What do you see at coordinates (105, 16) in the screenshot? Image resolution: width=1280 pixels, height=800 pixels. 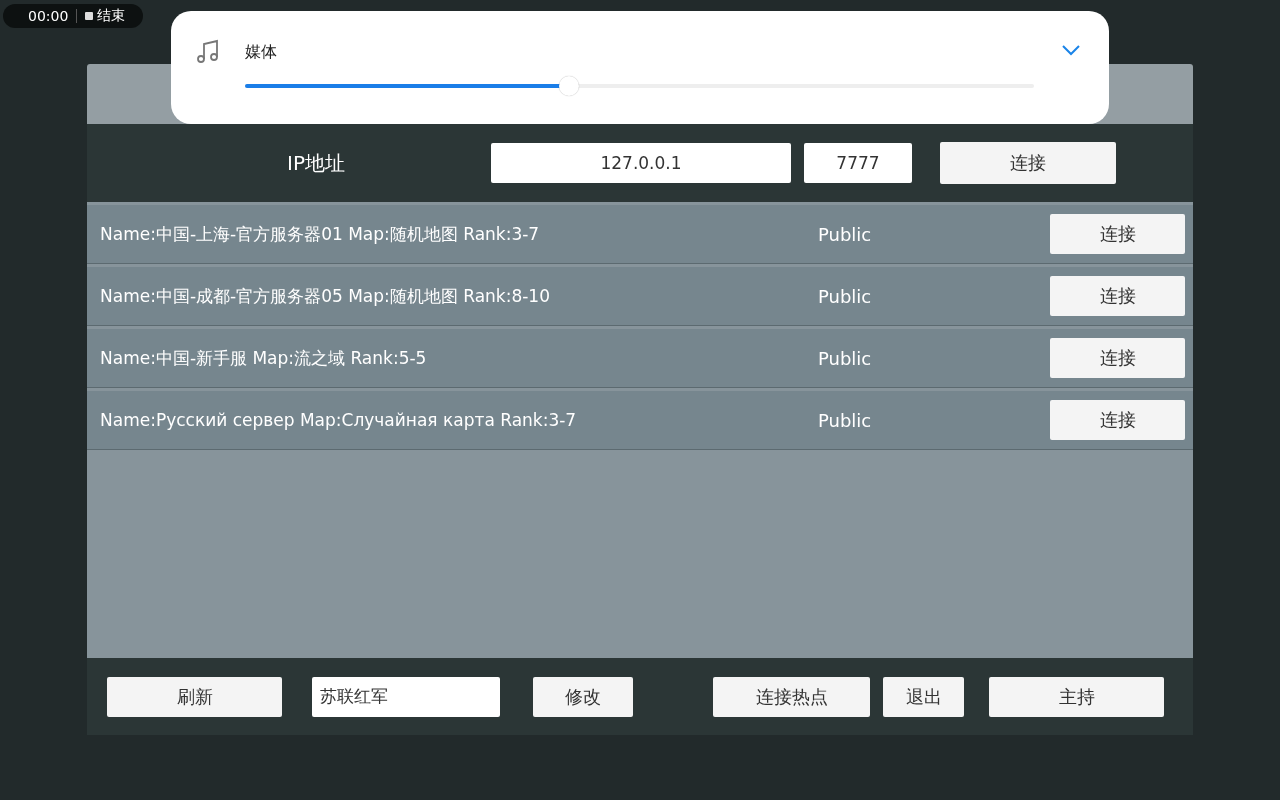 I see `stop-button: 结束` at bounding box center [105, 16].